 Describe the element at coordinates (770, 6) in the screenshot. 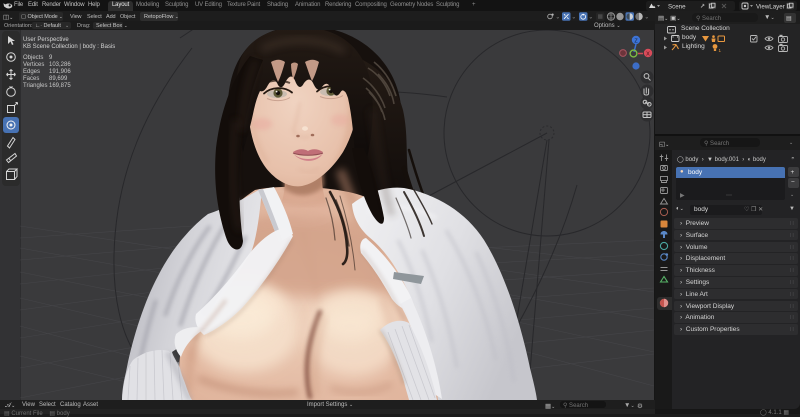

I see `svg-text: ViewLayer` at that location.